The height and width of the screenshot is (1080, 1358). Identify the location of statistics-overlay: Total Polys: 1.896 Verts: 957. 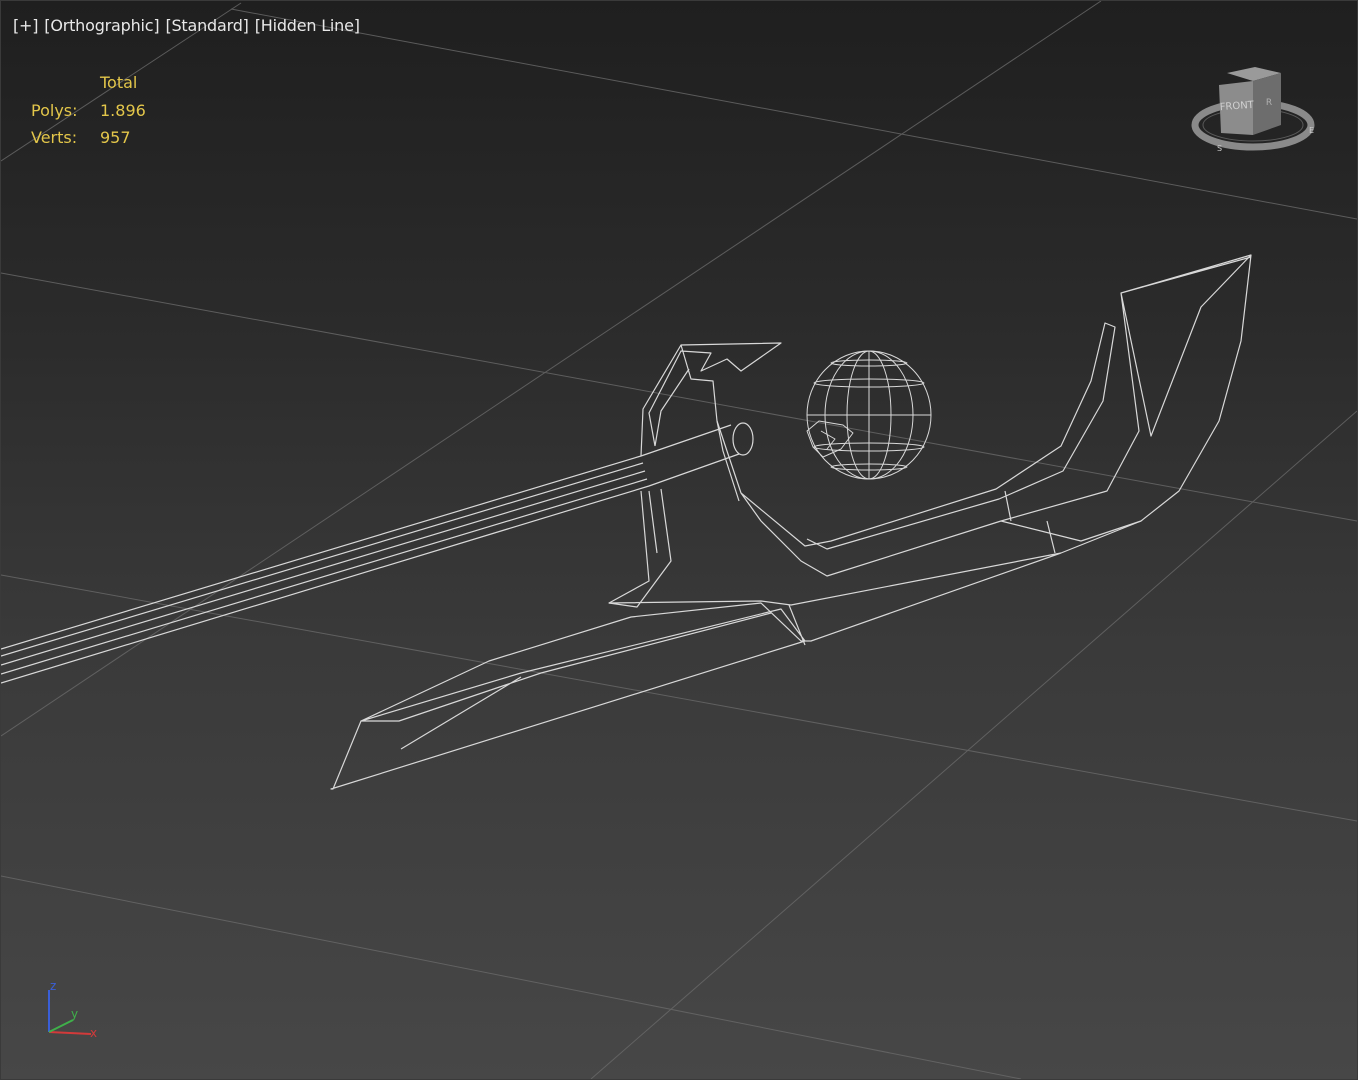
(88, 110).